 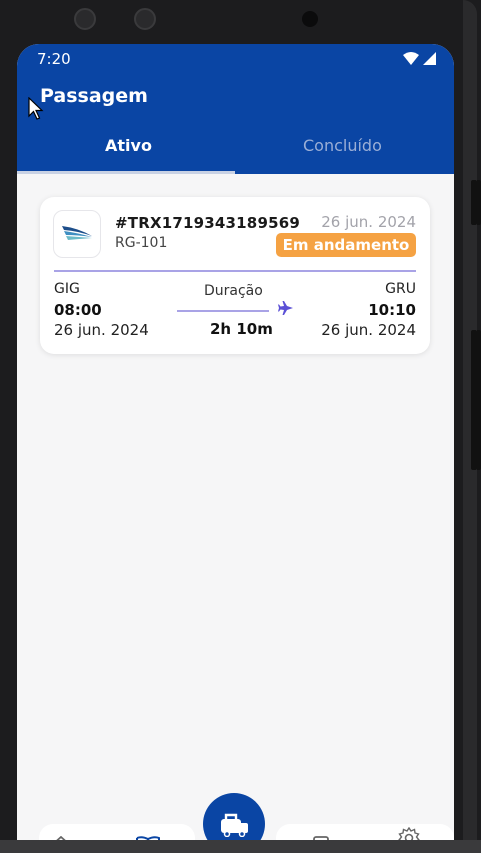 What do you see at coordinates (36, 108) in the screenshot?
I see `mouse-cursor-icon` at bounding box center [36, 108].